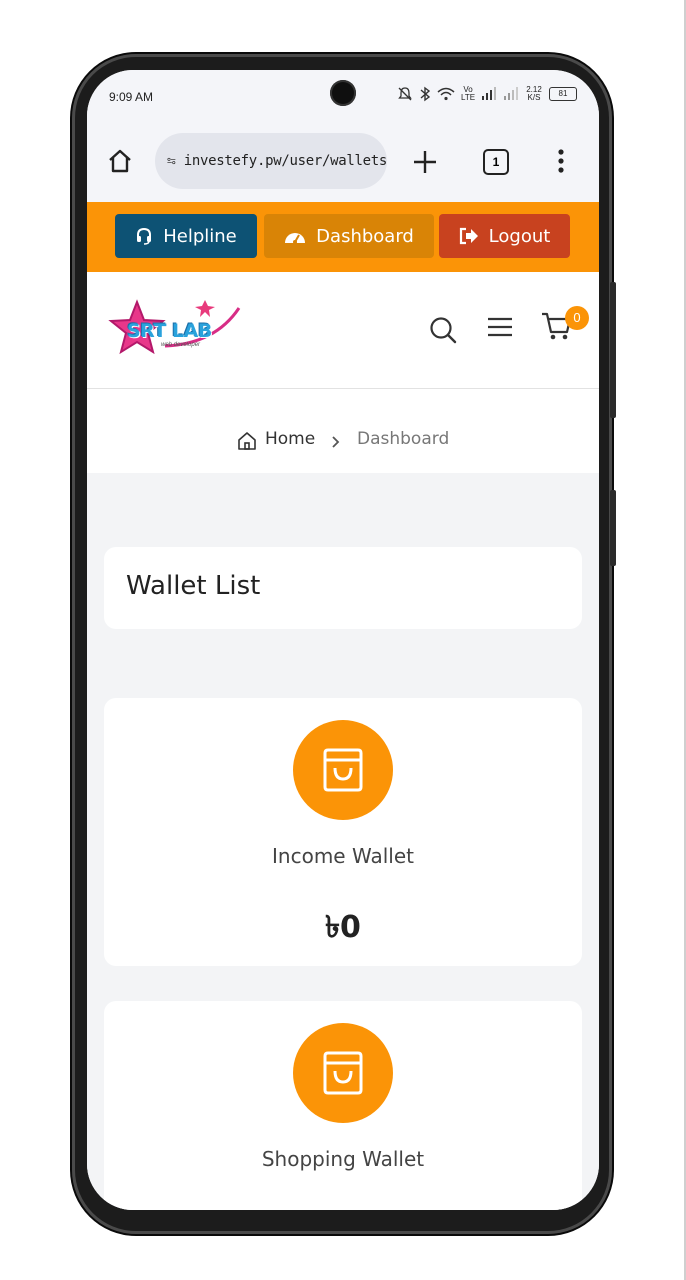  What do you see at coordinates (468, 93) in the screenshot?
I see `volte-label: Vo LTE` at bounding box center [468, 93].